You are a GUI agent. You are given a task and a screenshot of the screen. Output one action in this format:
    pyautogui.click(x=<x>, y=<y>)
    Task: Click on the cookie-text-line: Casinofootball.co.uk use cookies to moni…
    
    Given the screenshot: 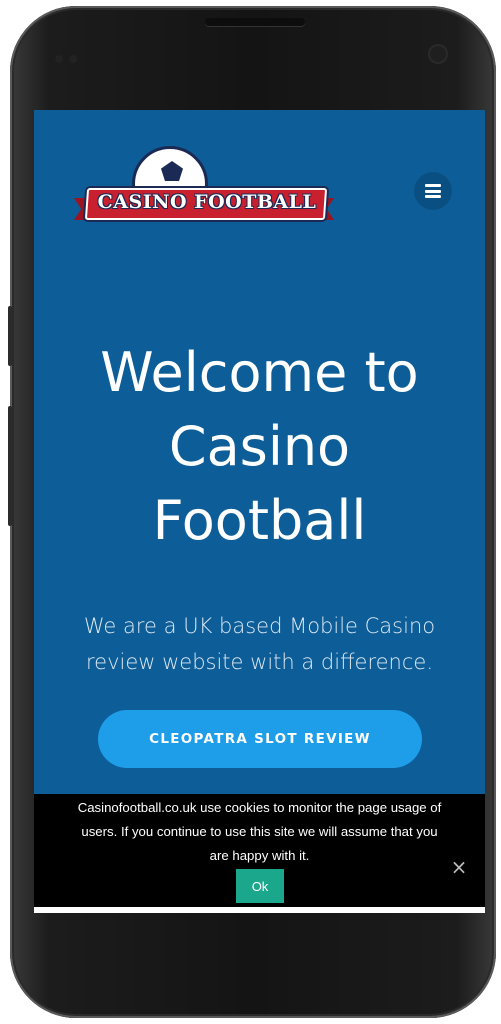 What is the action you would take?
    pyautogui.click(x=259, y=807)
    